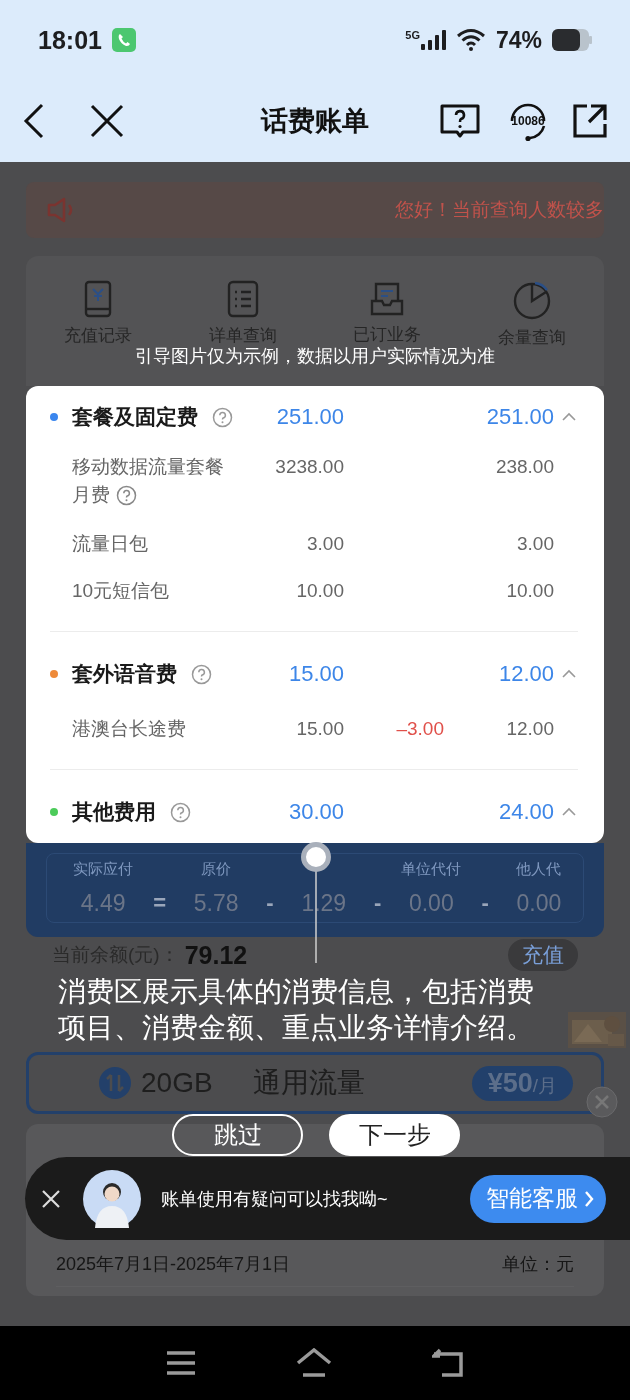 Image resolution: width=630 pixels, height=1400 pixels. I want to click on fee-item-original: 3238.00, so click(309, 467).